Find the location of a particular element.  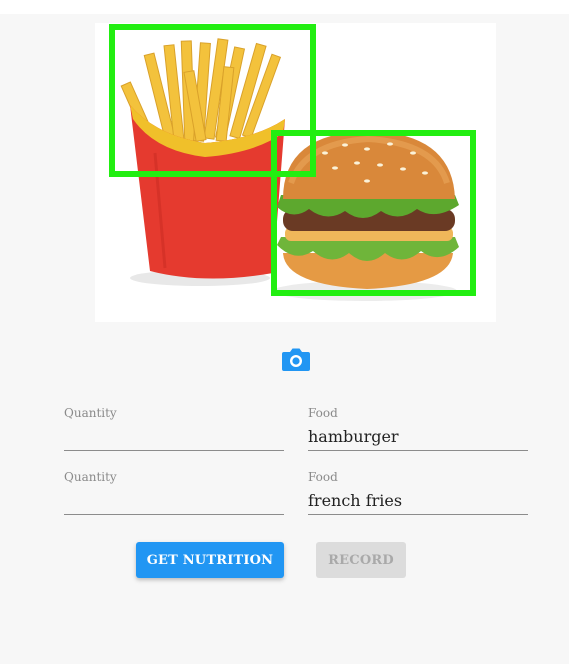

camera-icon is located at coordinates (296, 359).